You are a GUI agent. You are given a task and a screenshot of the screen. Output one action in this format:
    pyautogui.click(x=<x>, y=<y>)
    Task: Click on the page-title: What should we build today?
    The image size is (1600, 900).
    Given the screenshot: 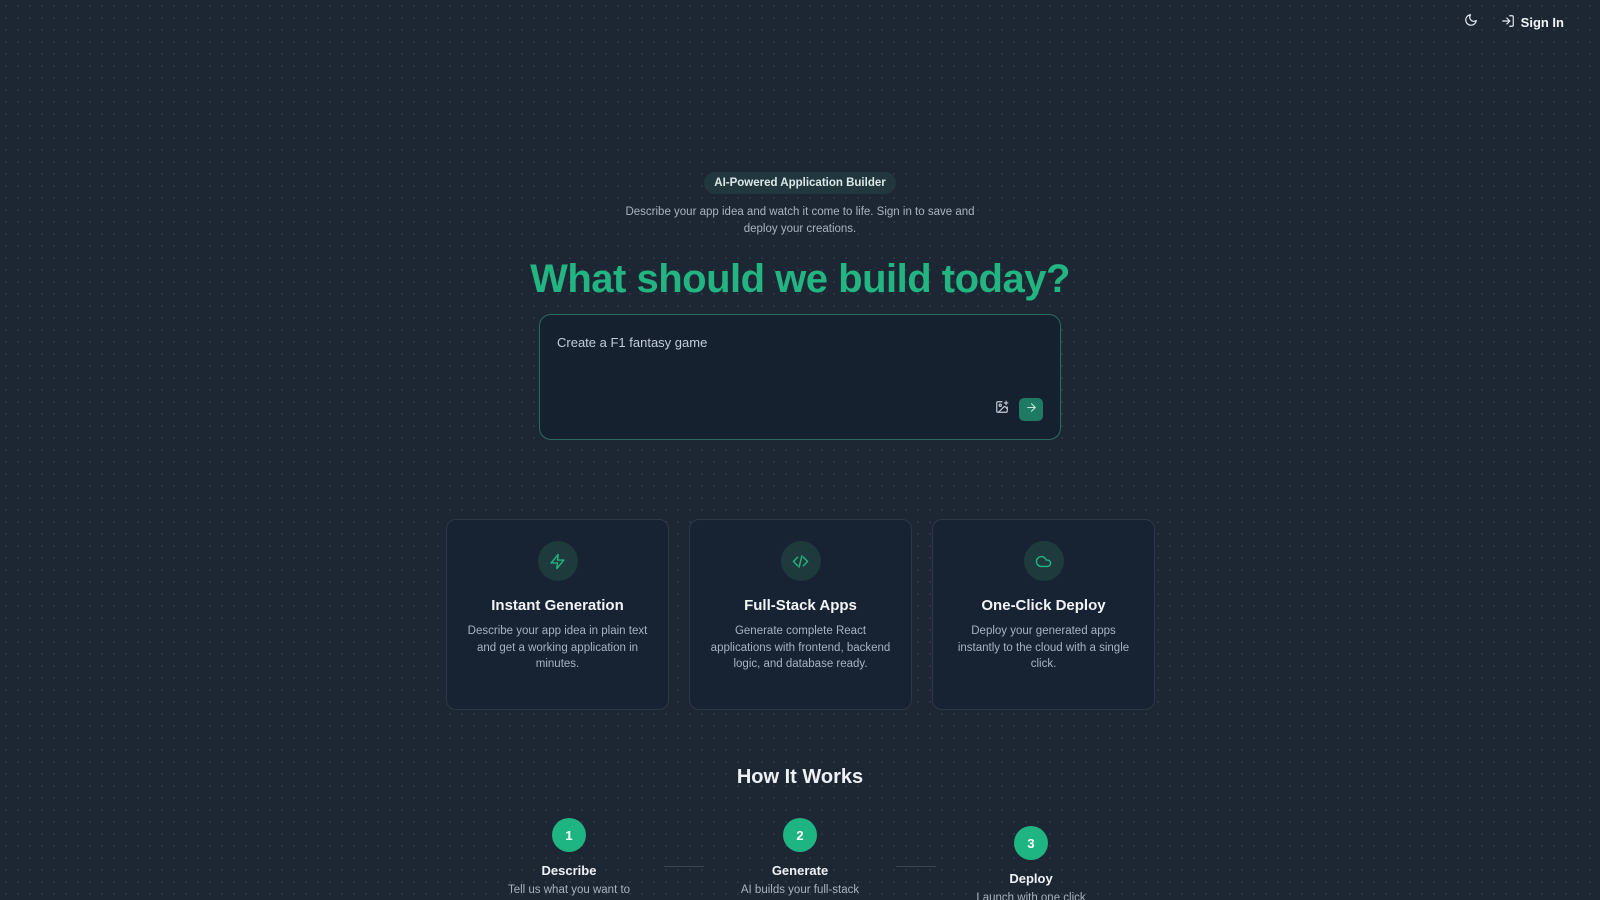 What is the action you would take?
    pyautogui.click(x=800, y=279)
    